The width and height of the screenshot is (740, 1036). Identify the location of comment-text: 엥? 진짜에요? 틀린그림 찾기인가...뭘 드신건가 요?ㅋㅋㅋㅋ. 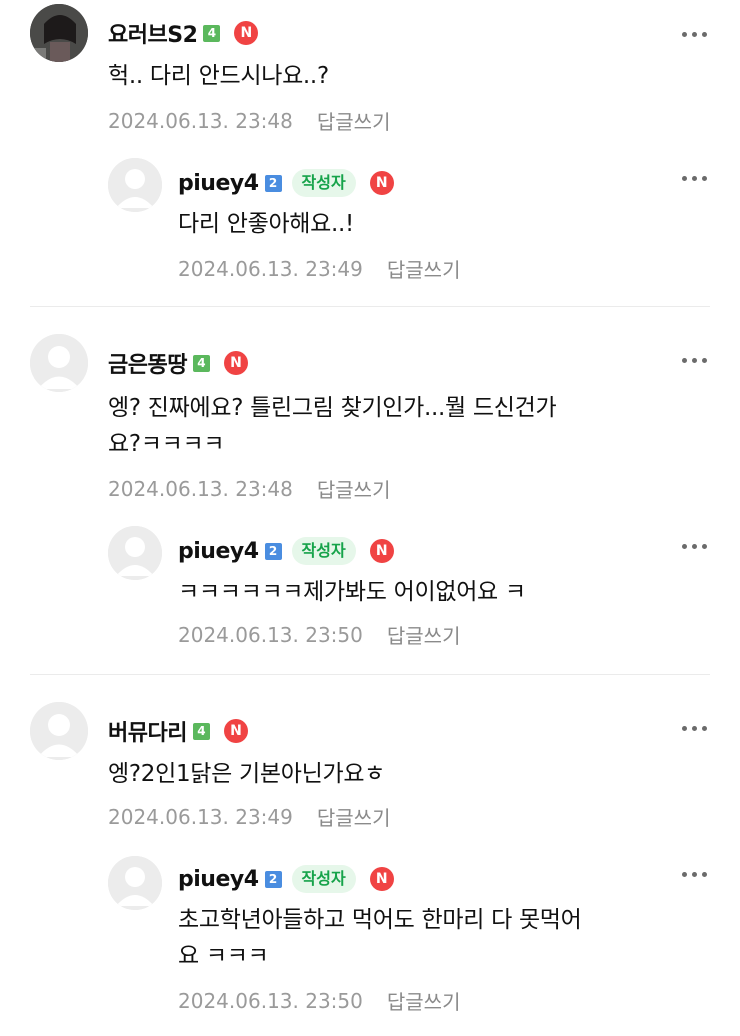
(332, 426).